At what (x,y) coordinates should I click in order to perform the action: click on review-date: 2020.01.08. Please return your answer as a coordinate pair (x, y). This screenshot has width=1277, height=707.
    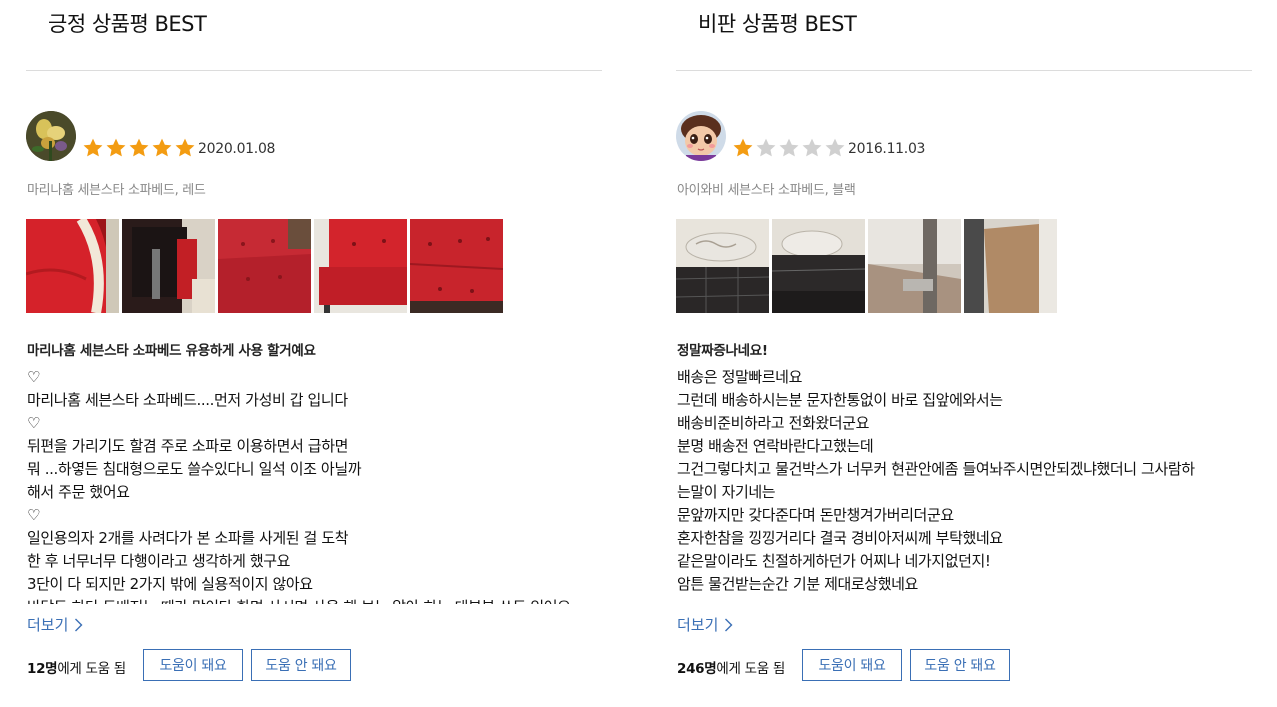
    Looking at the image, I should click on (237, 149).